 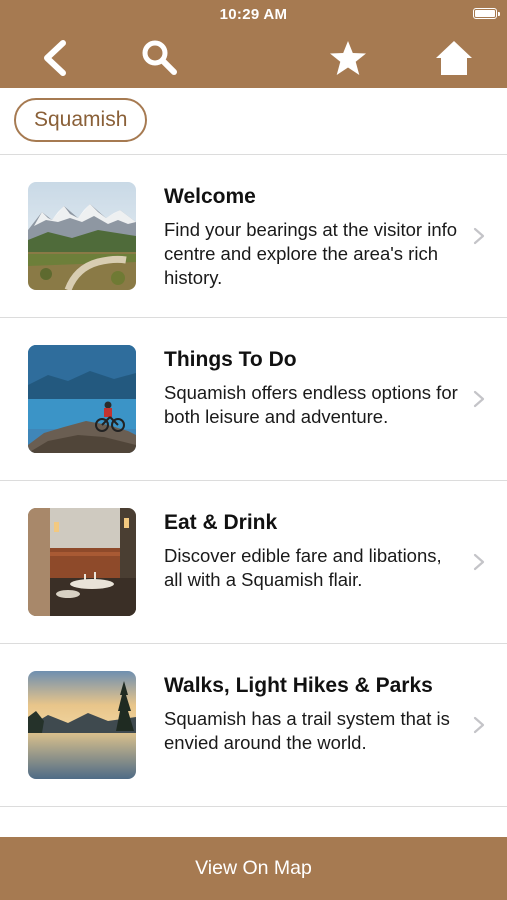 I want to click on mountain-trail-photo, so click(x=82, y=236).